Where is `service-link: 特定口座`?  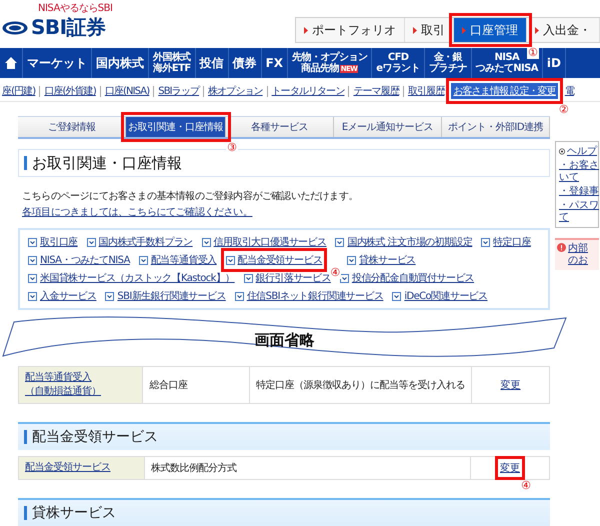 service-link: 特定口座 is located at coordinates (506, 242).